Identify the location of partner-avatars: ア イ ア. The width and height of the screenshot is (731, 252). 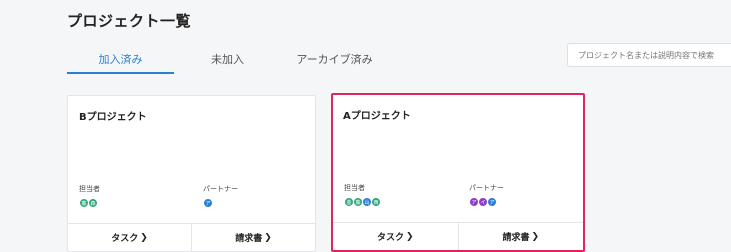
(483, 202).